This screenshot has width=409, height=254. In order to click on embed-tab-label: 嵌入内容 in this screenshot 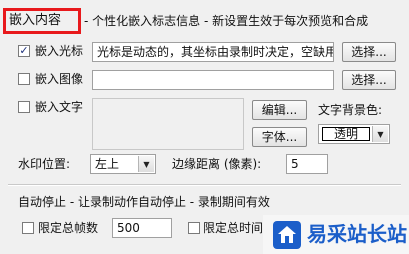, I will do `click(35, 20)`.